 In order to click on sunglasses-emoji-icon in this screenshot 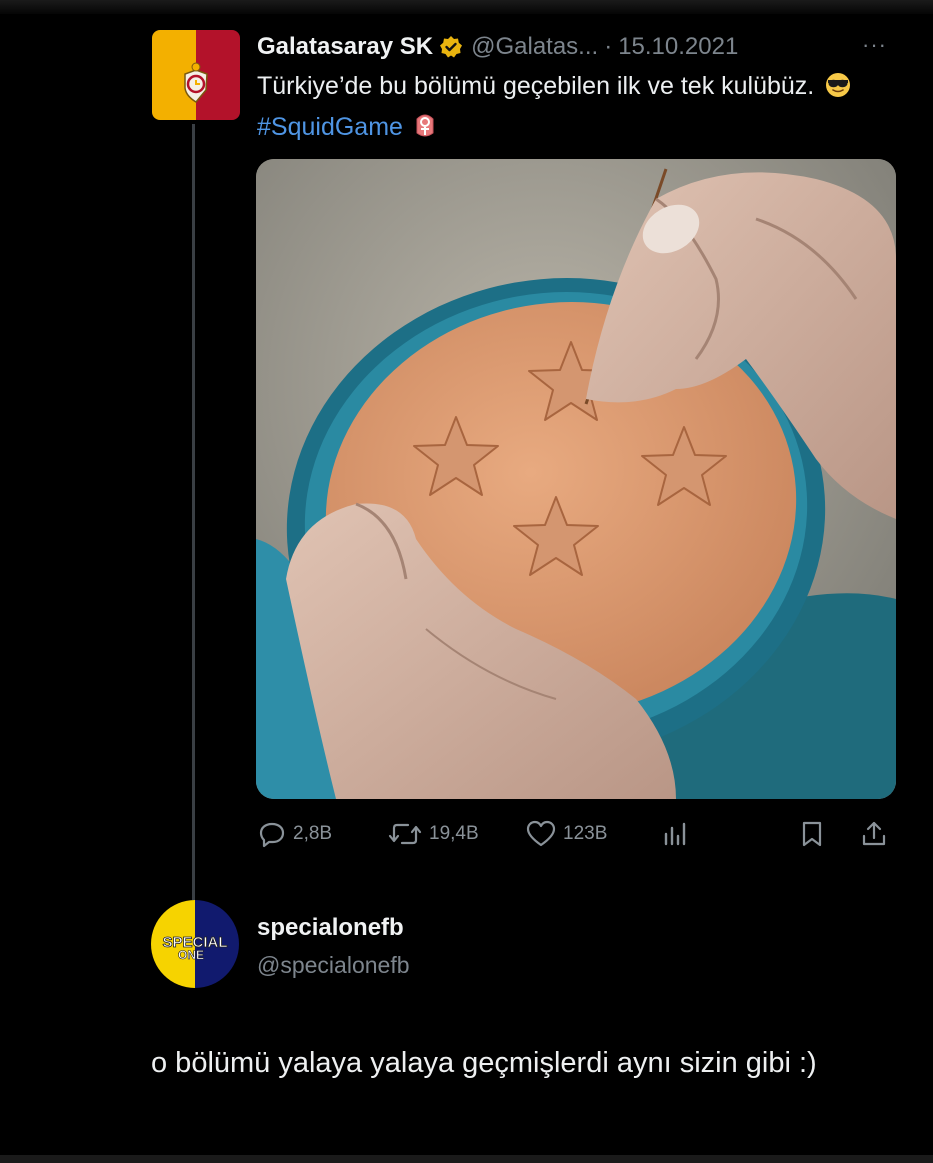, I will do `click(838, 90)`.